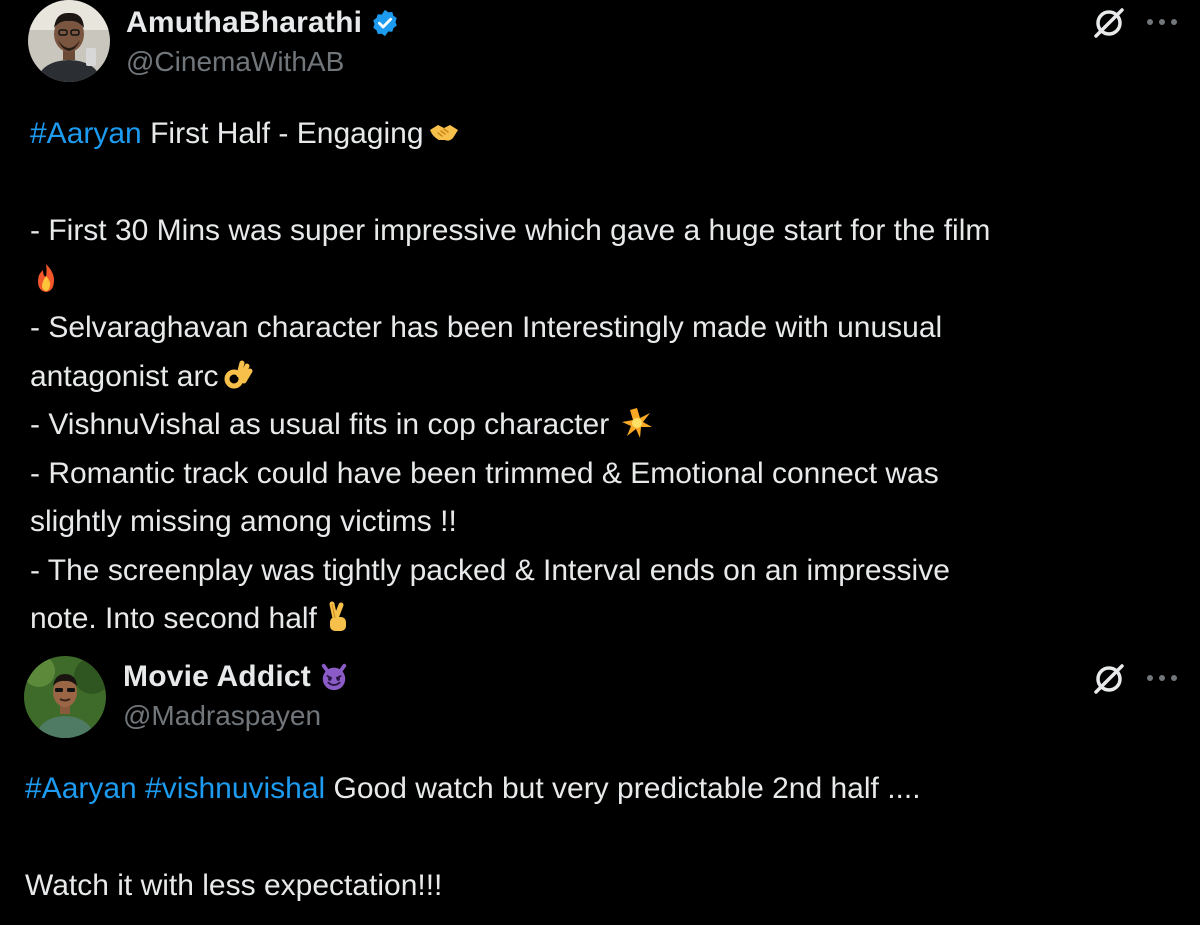 The width and height of the screenshot is (1200, 925). Describe the element at coordinates (46, 278) in the screenshot. I see `fire-emoji-icon` at that location.